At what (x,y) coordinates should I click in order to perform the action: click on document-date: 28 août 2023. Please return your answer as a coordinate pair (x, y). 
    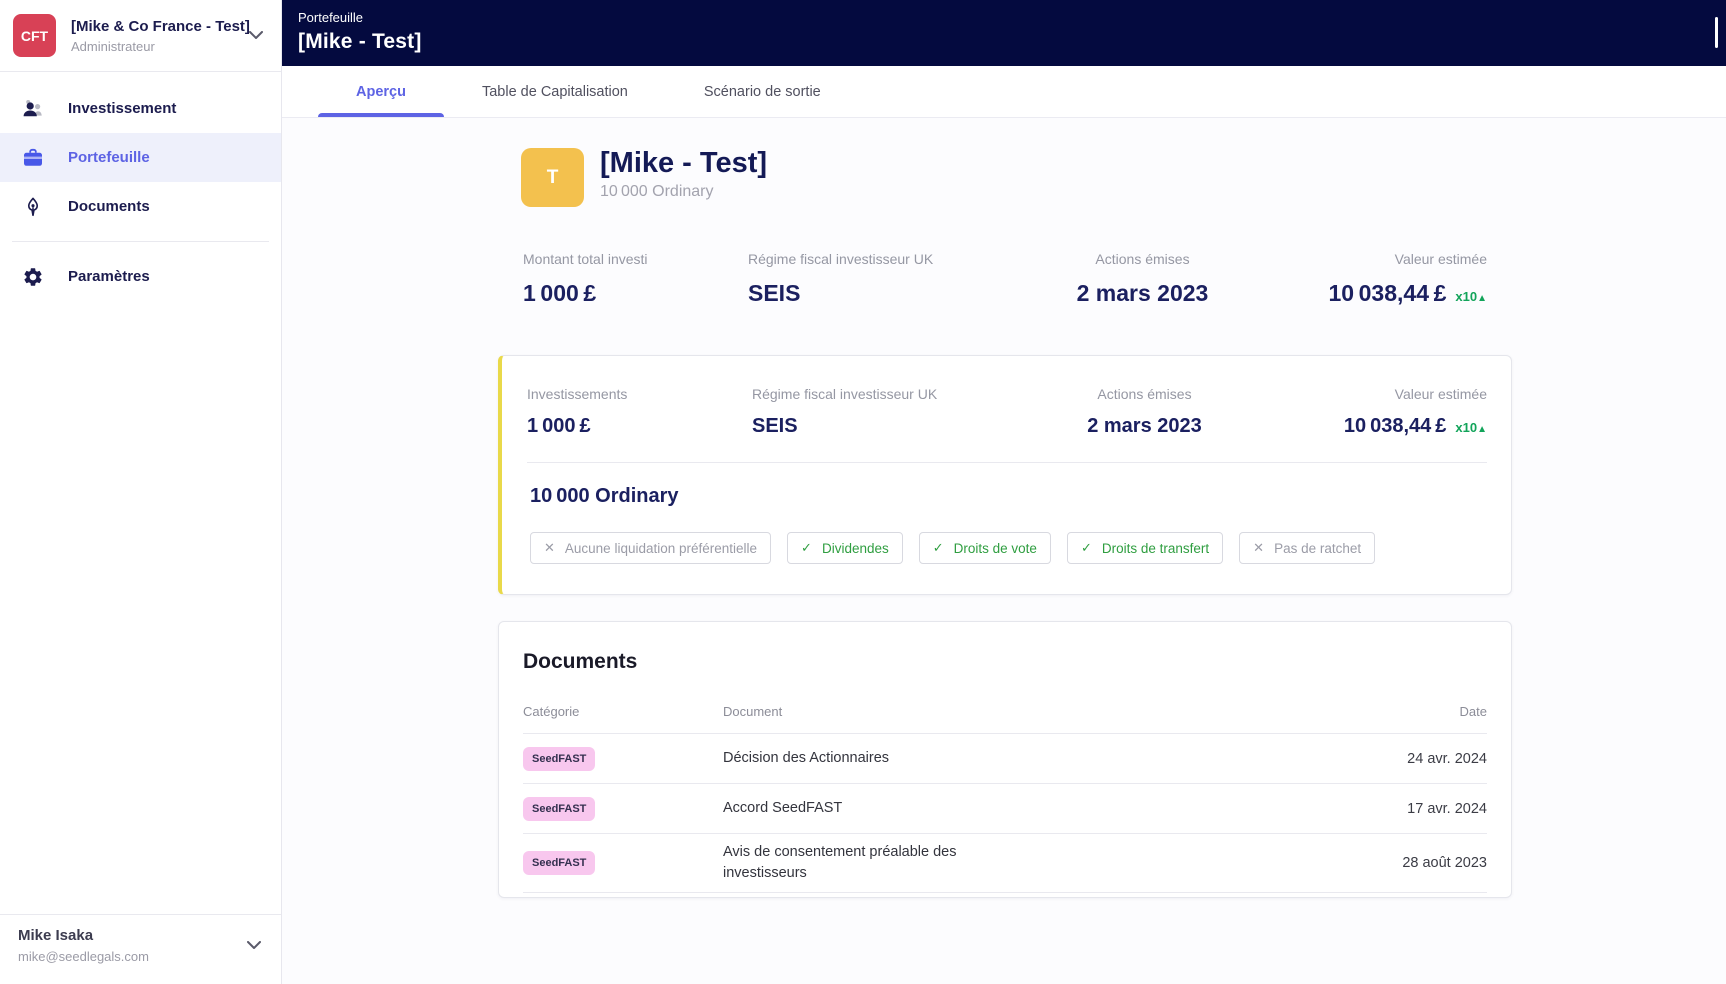
    Looking at the image, I should click on (1444, 863).